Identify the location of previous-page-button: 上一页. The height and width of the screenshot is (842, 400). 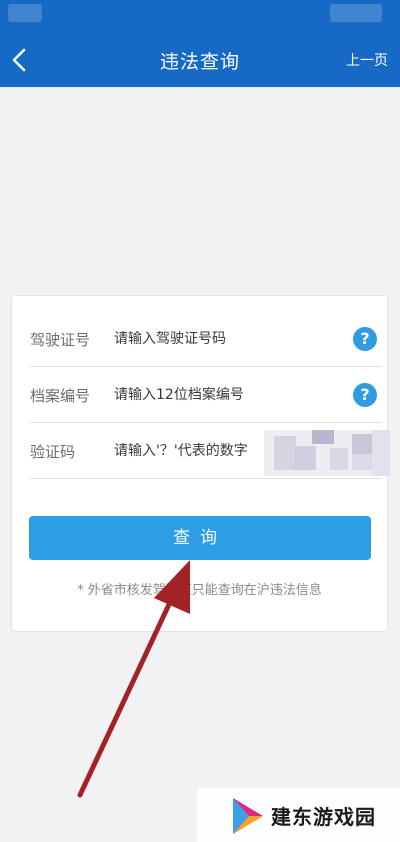
(367, 60).